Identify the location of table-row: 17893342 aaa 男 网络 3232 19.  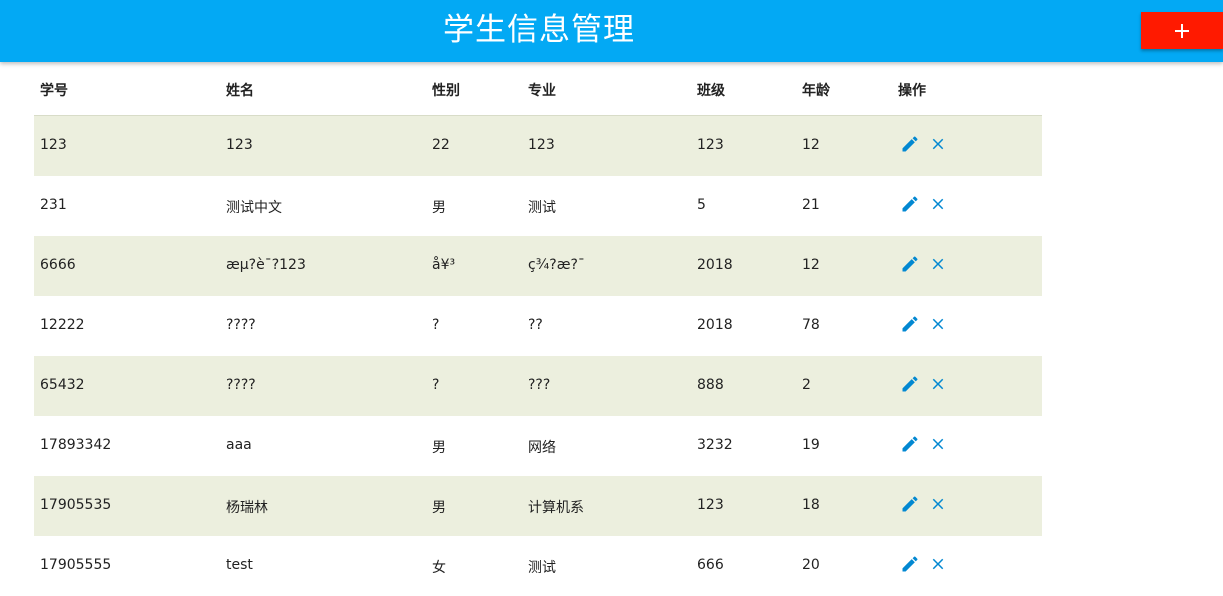
(538, 446).